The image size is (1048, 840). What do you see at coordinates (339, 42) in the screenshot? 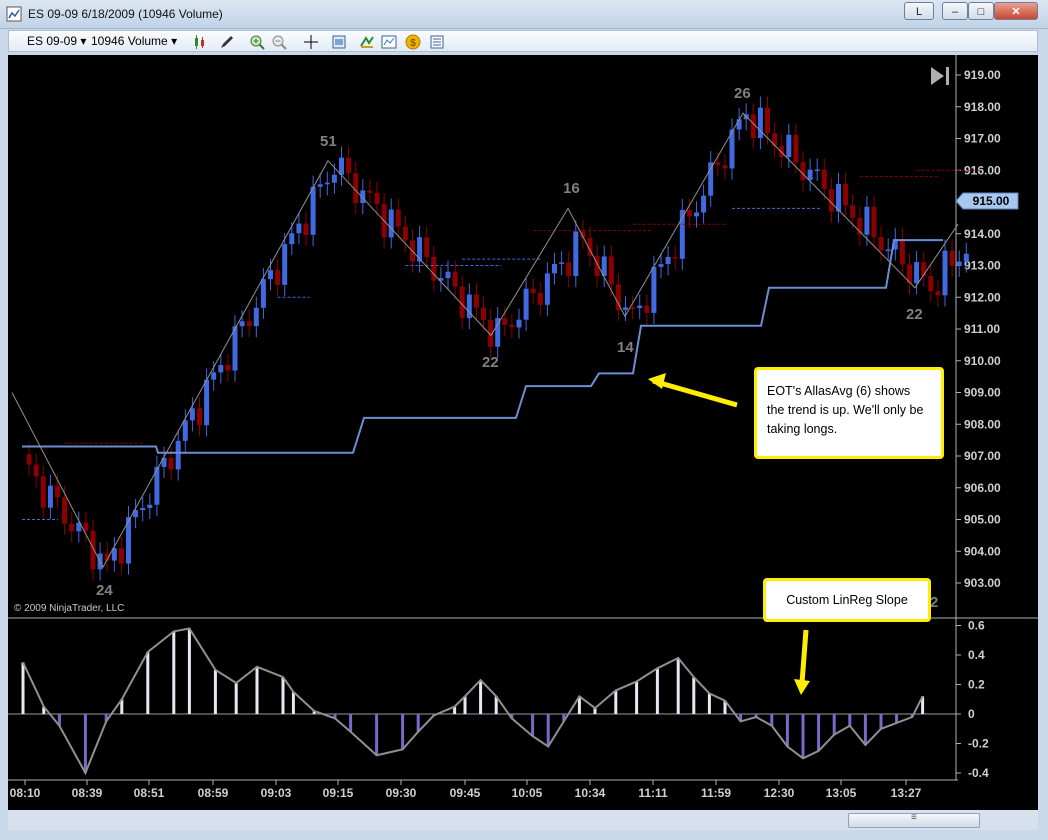
I see `properties-icon` at bounding box center [339, 42].